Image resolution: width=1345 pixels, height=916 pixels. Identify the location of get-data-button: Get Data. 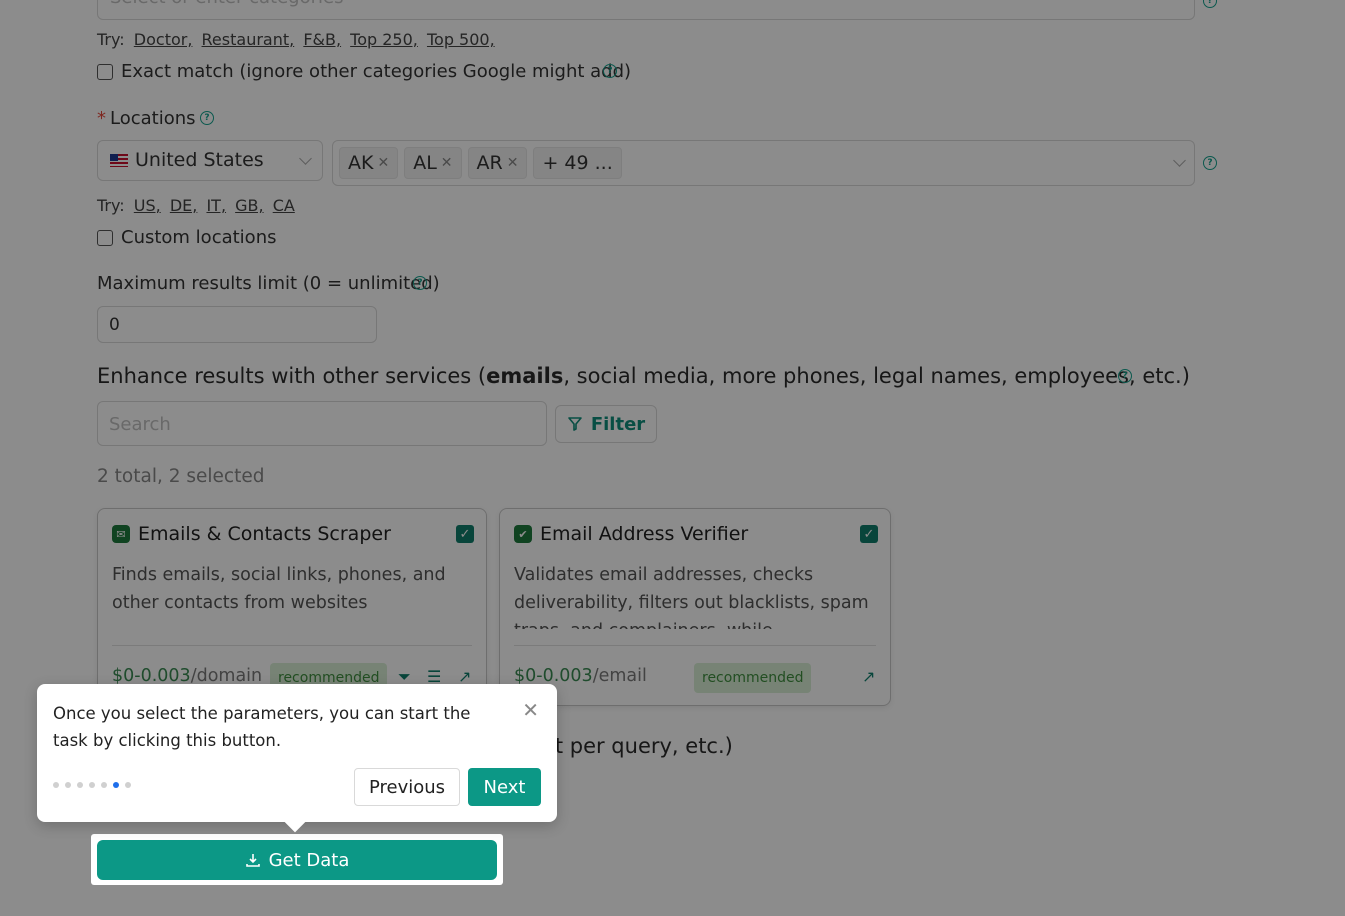
(297, 860).